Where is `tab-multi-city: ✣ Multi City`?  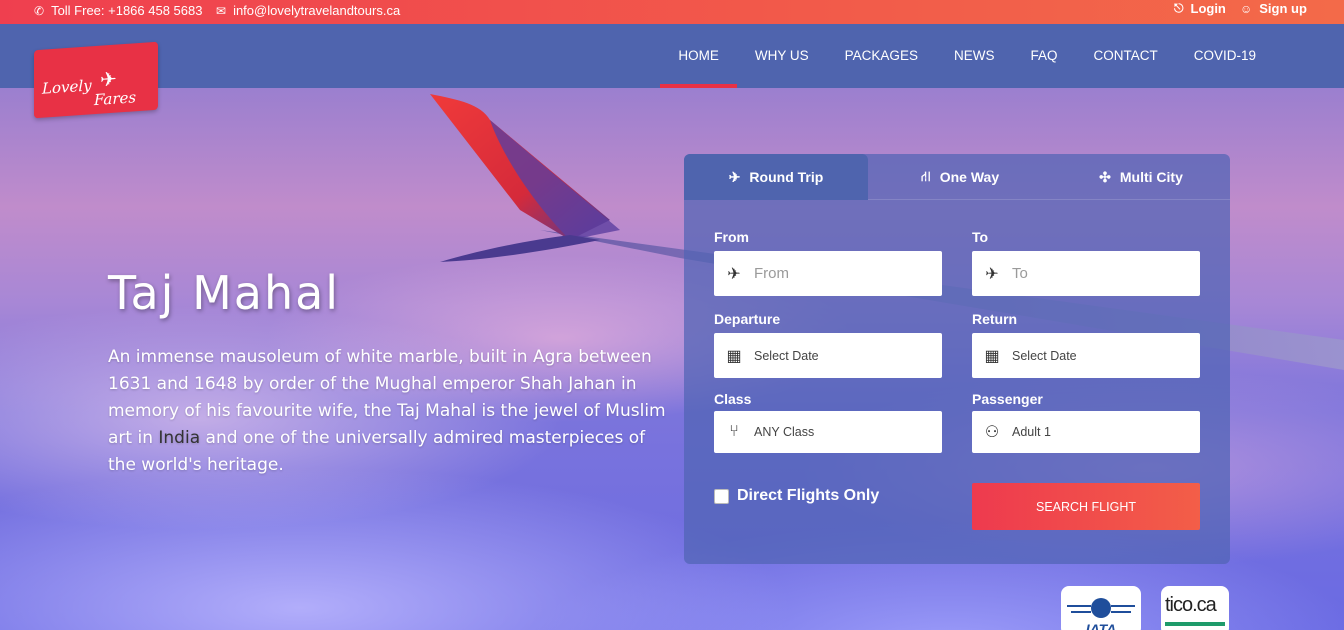 tab-multi-city: ✣ Multi City is located at coordinates (1141, 177).